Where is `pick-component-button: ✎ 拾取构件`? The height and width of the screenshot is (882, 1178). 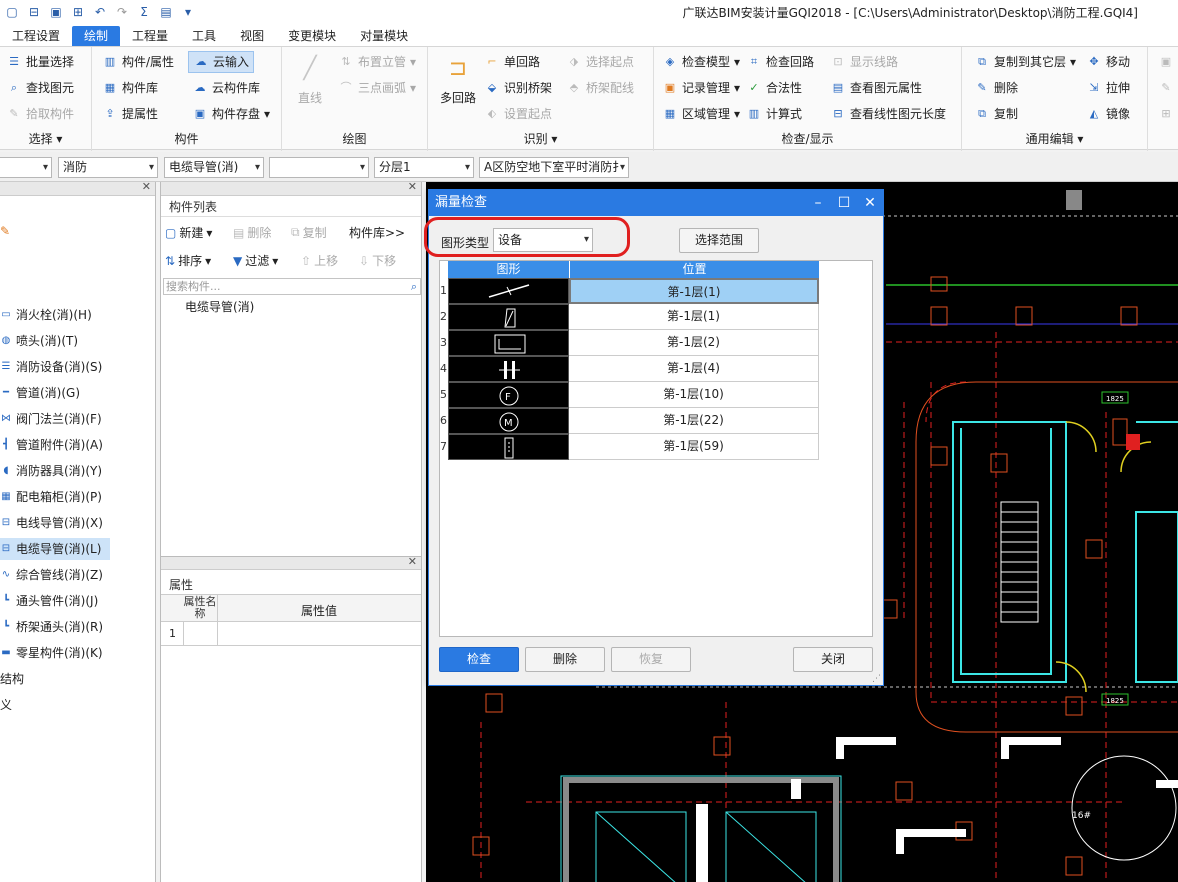 pick-component-button: ✎ 拾取构件 is located at coordinates (40, 114).